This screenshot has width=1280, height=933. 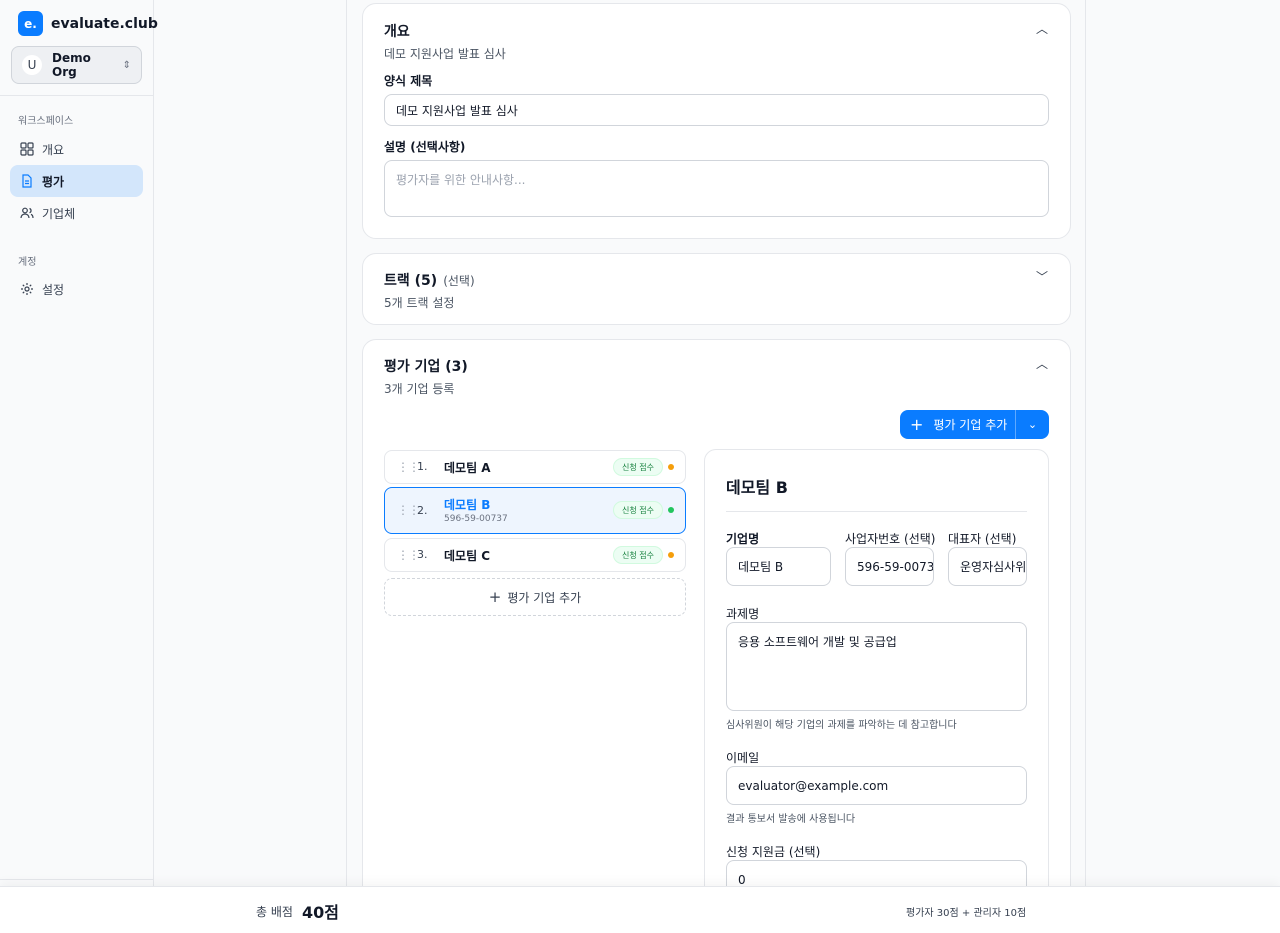 I want to click on detail-title: 데모팀 B, so click(x=757, y=487).